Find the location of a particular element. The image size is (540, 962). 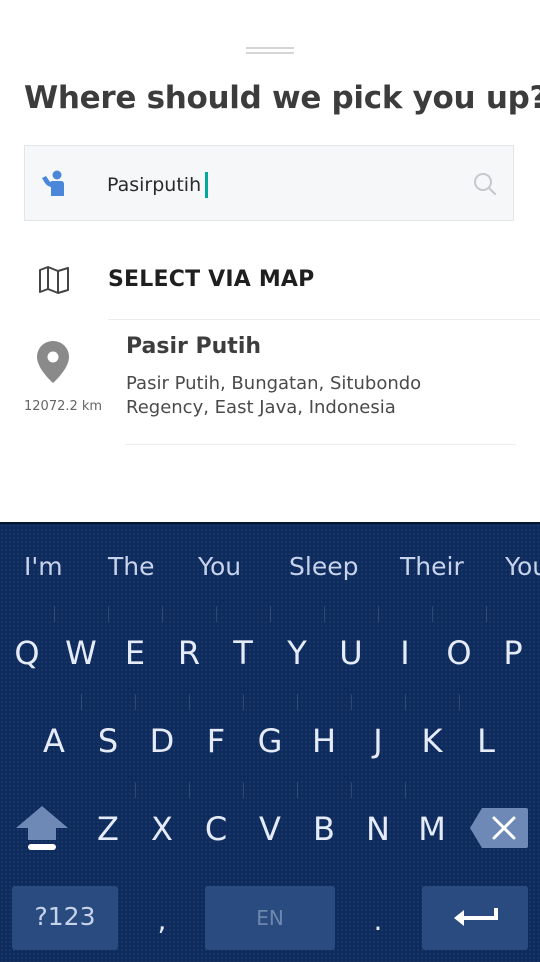

search-text: Pasirputih is located at coordinates (154, 185).